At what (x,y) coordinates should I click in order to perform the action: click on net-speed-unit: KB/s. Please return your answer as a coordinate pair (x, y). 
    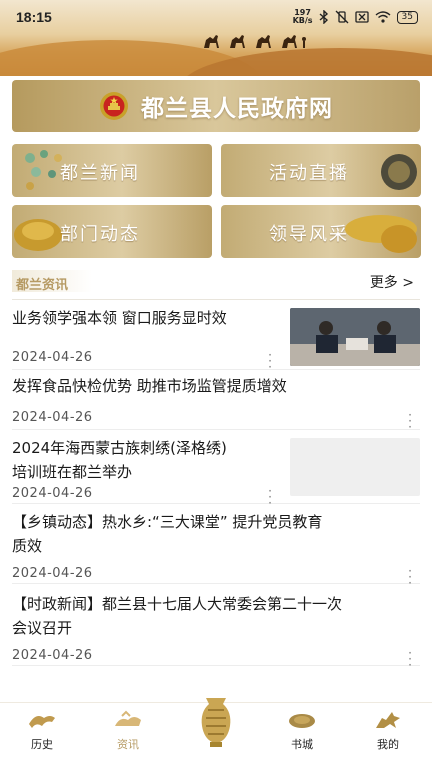
    Looking at the image, I should click on (302, 20).